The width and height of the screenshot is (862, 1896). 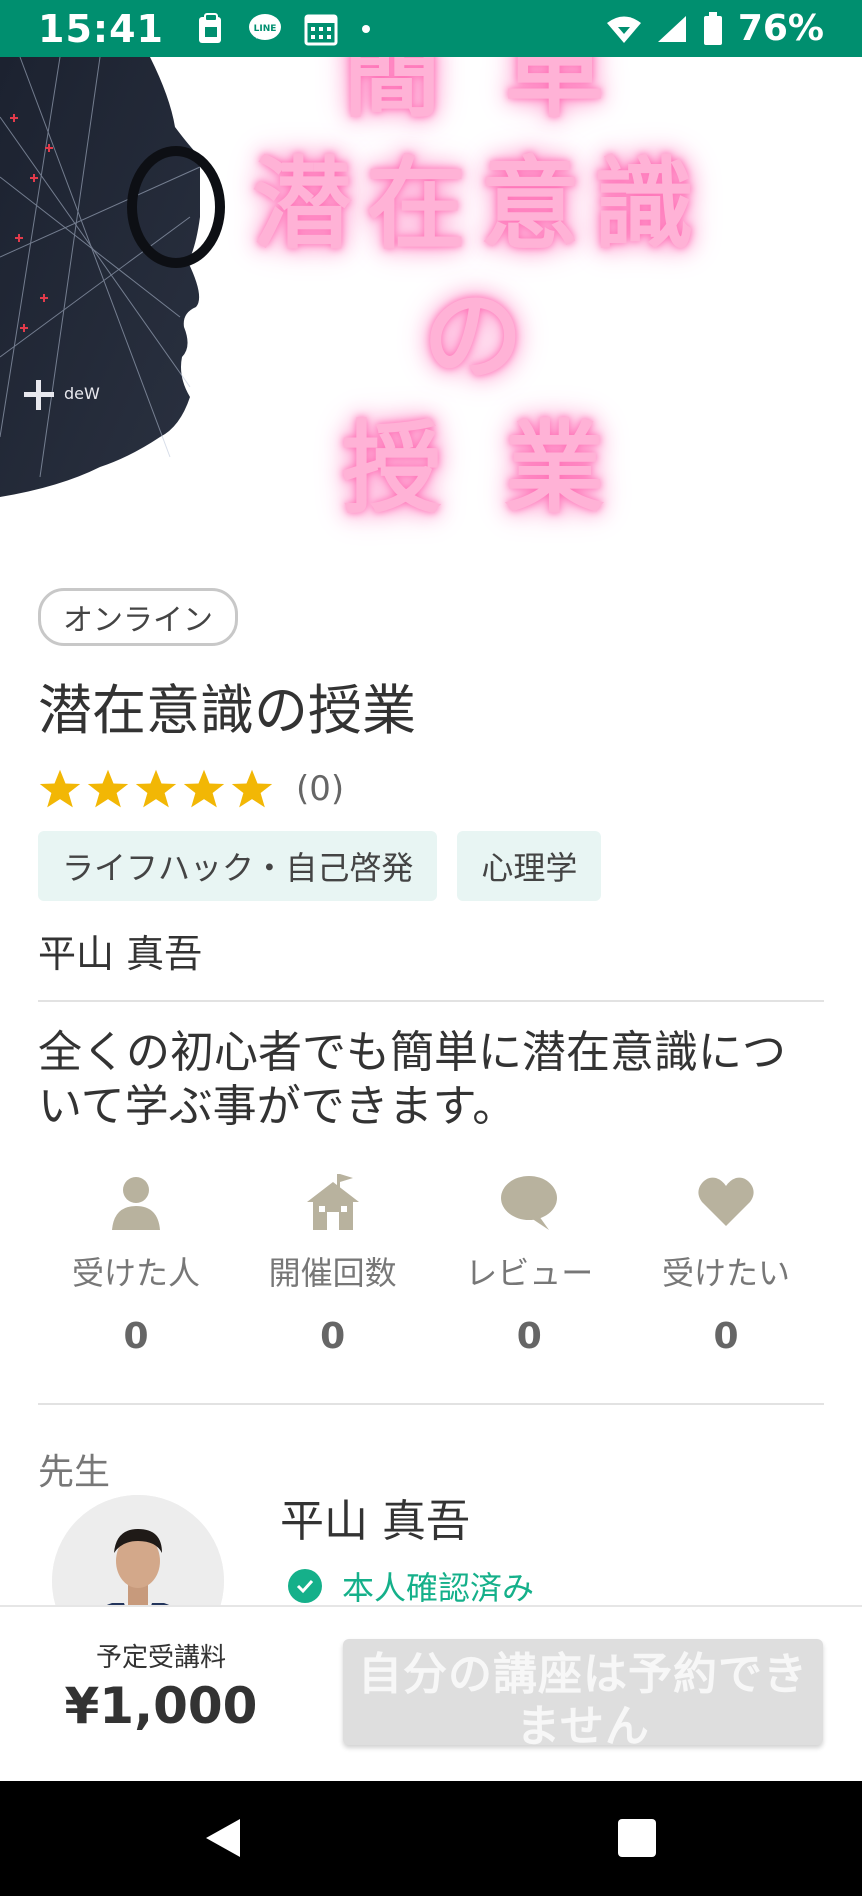 What do you see at coordinates (529, 1273) in the screenshot?
I see `stat-label: レビュー` at bounding box center [529, 1273].